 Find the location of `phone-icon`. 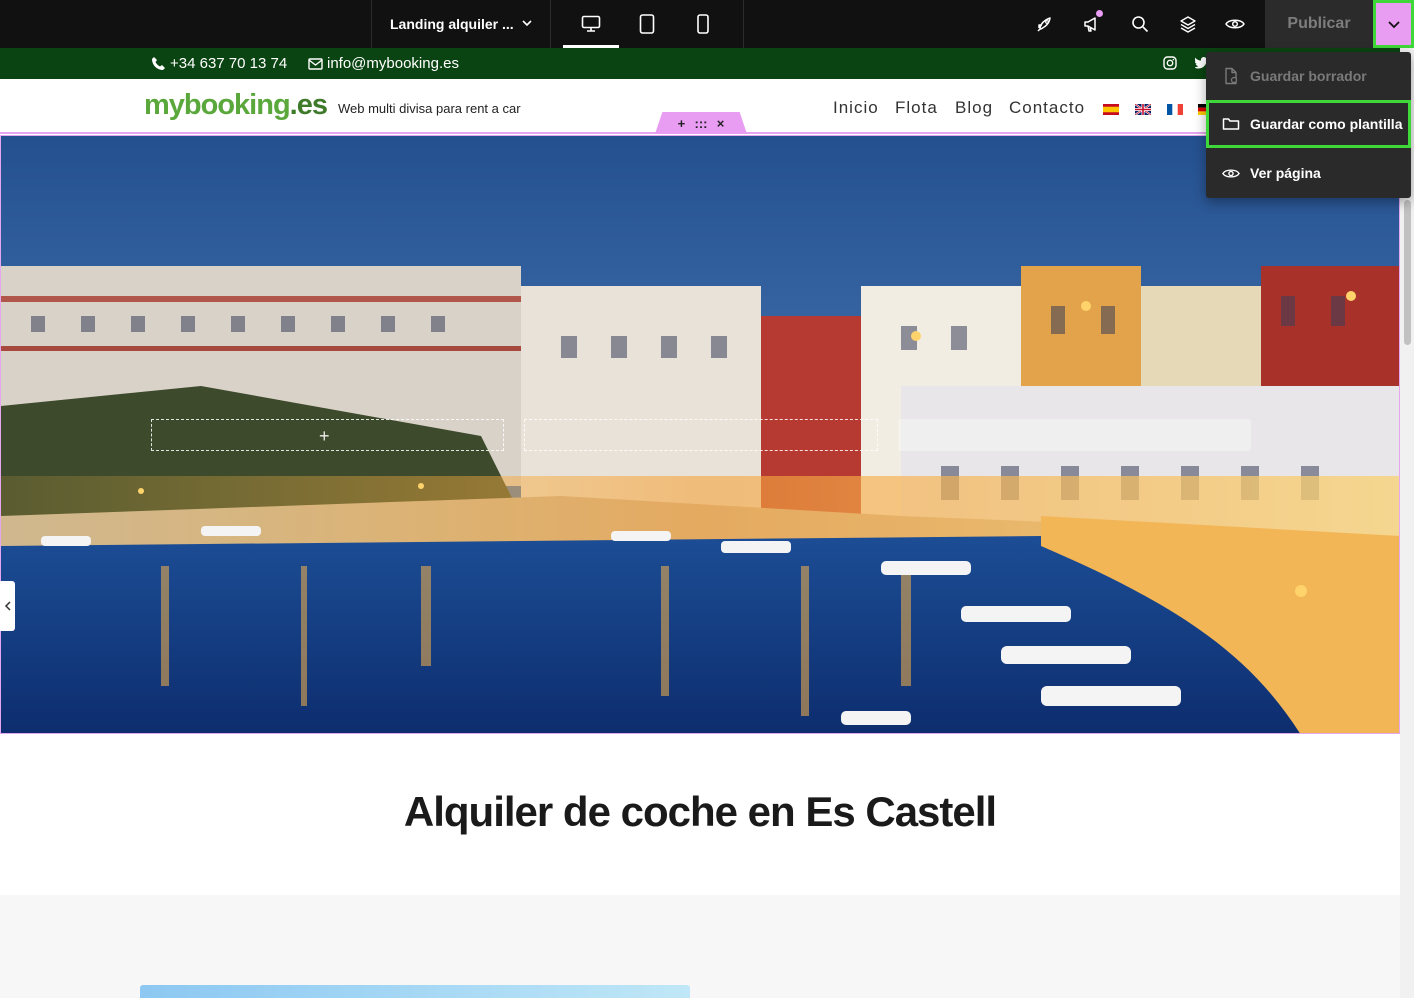

phone-icon is located at coordinates (158, 63).